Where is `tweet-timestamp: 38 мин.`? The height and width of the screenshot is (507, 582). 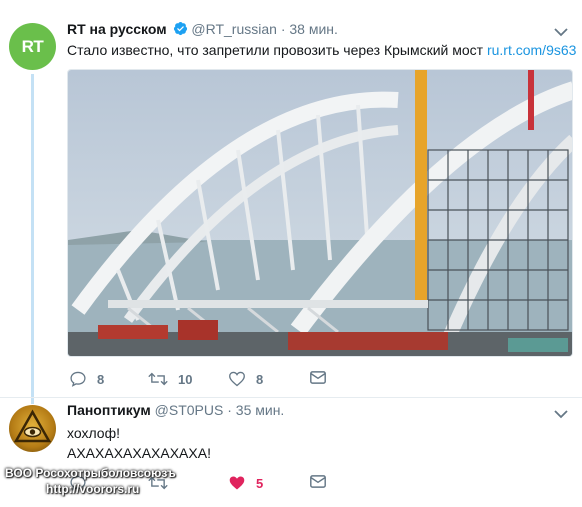
tweet-timestamp: 38 мин. is located at coordinates (313, 29).